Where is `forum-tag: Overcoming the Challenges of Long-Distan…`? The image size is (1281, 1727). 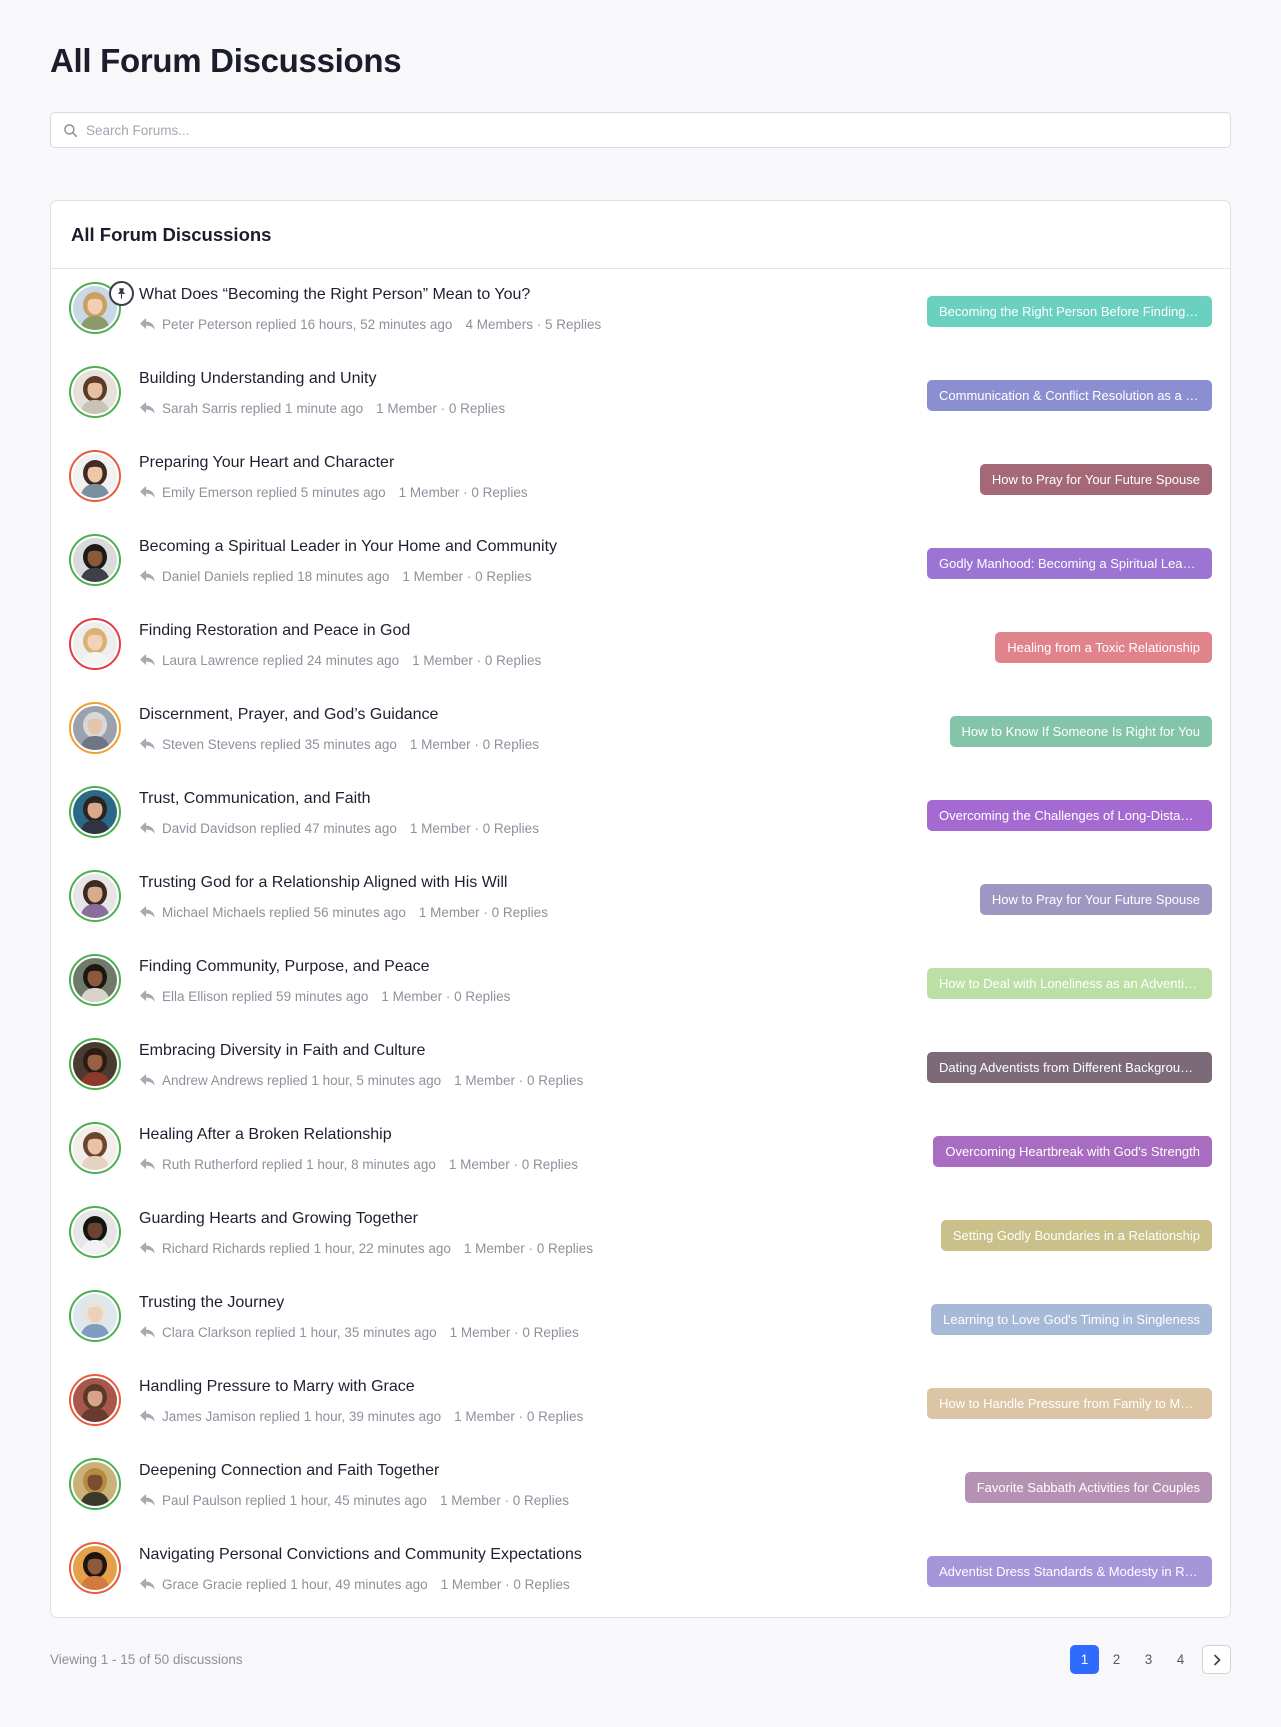 forum-tag: Overcoming the Challenges of Long-Distan… is located at coordinates (1069, 815).